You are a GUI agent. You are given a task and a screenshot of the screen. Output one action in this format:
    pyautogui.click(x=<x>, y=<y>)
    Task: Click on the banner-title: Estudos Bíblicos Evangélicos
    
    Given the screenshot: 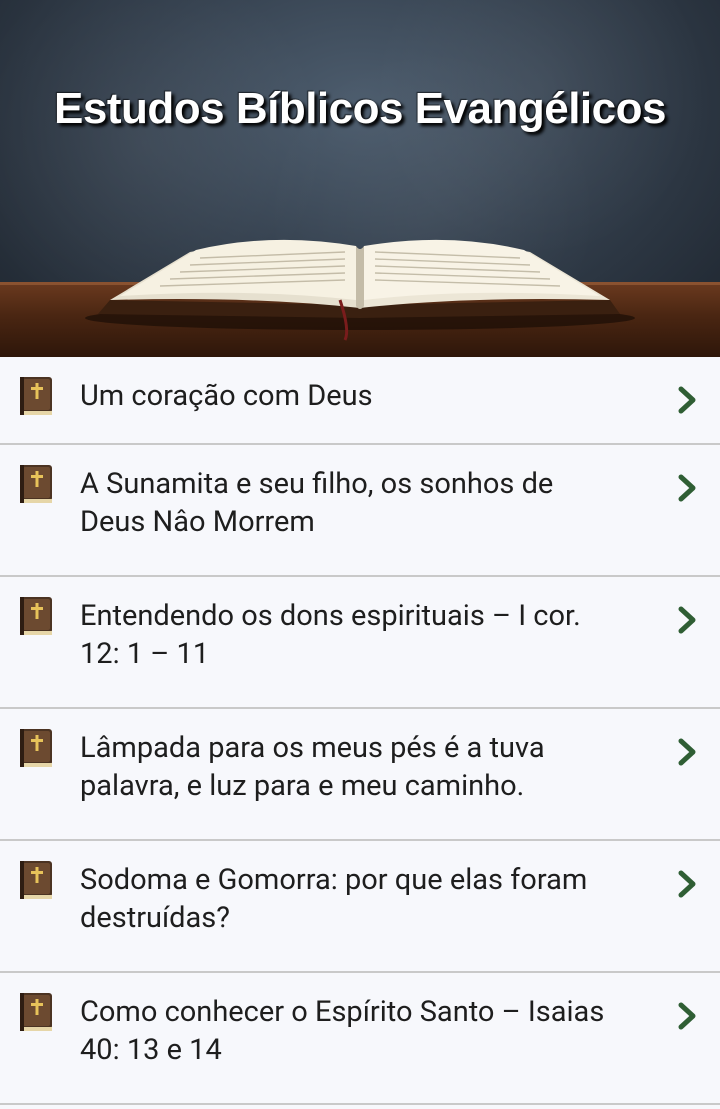 What is the action you would take?
    pyautogui.click(x=360, y=108)
    